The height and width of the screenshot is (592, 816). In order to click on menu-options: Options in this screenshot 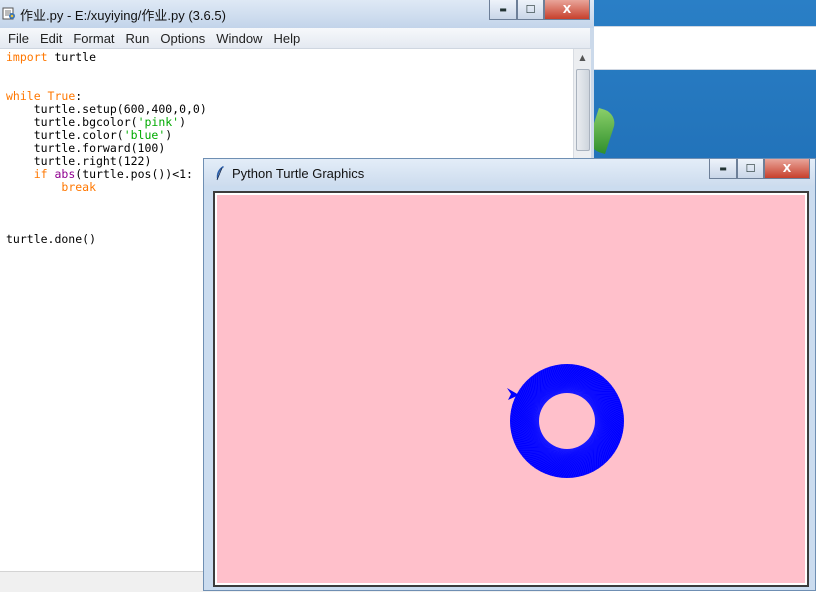, I will do `click(182, 38)`.